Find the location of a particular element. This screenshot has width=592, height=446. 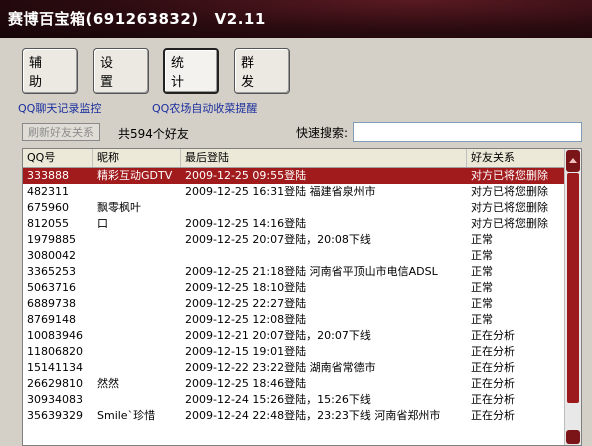

cell-last-login: 2009-12-21 20:07登陆，20:07下线 is located at coordinates (278, 335).